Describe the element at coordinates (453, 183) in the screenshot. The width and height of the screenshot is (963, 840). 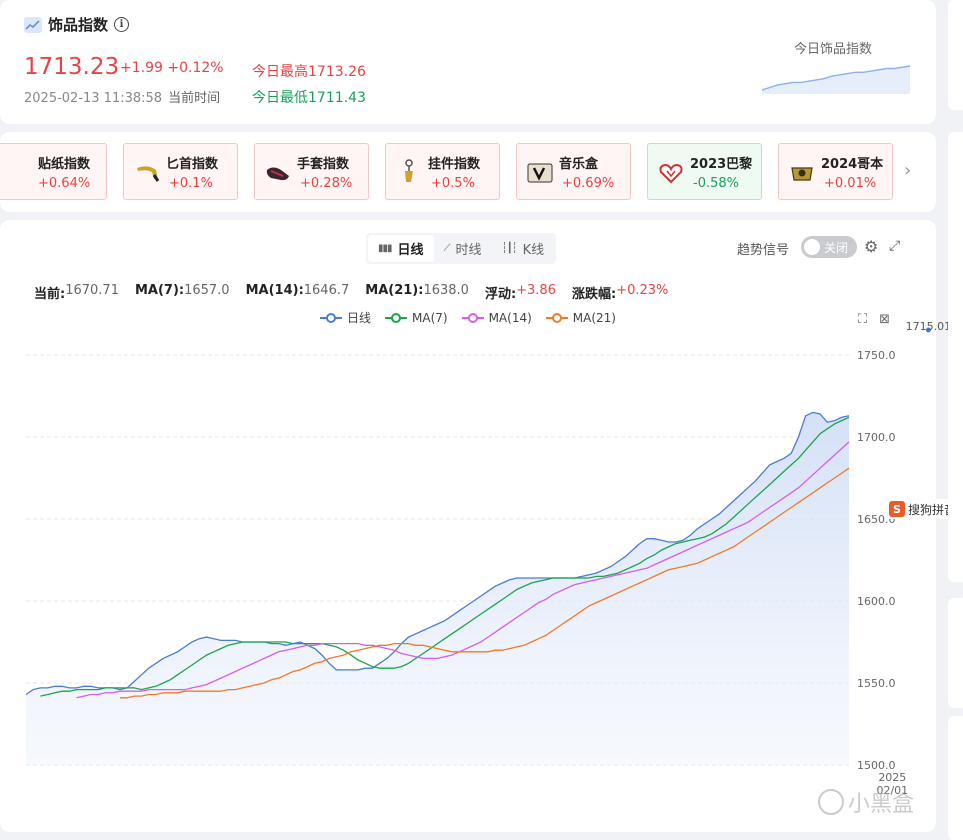
I see `category-pct: +0.5%` at that location.